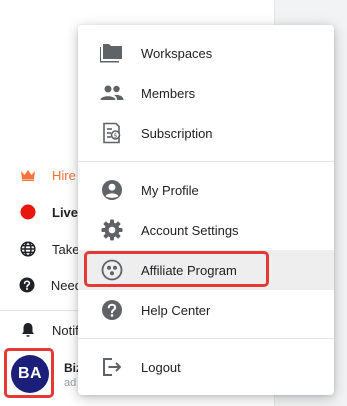 This screenshot has height=406, width=347. I want to click on menu-item-label: Subscription, so click(177, 133).